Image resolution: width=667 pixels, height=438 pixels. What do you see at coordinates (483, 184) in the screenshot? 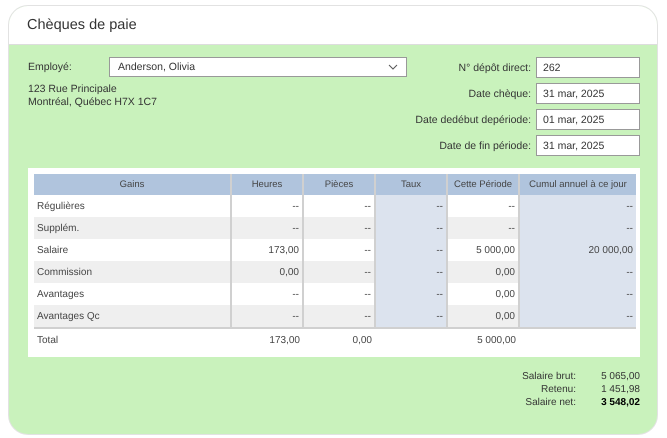
I see `column-header: Cette Période` at bounding box center [483, 184].